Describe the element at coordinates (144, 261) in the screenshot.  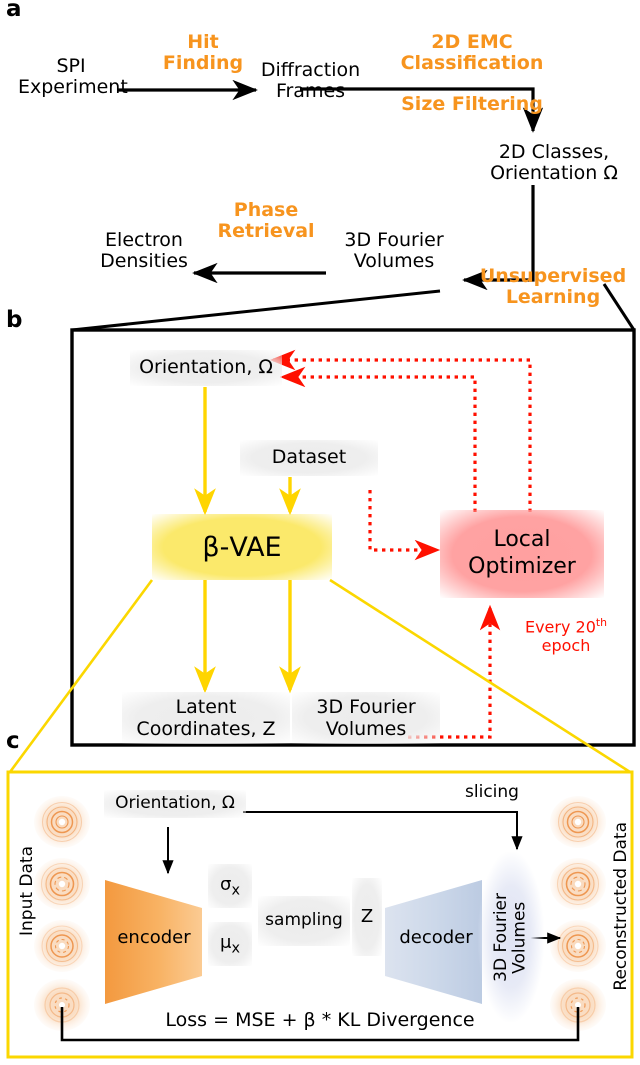
I see `densities-line2: Densities` at that location.